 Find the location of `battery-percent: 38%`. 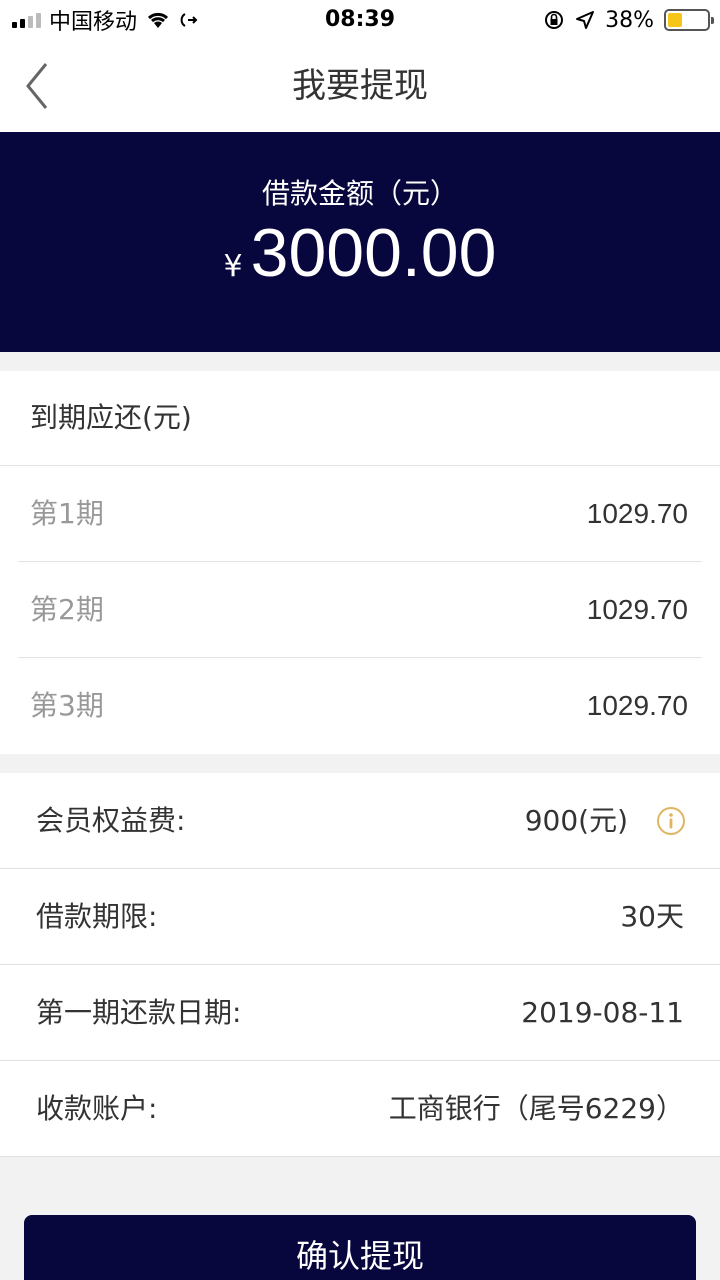

battery-percent: 38% is located at coordinates (629, 20).